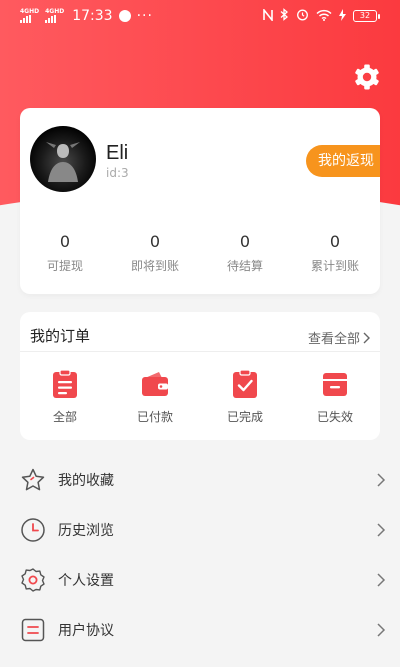  Describe the element at coordinates (60, 336) in the screenshot. I see `orders-title: 我的订单` at that location.